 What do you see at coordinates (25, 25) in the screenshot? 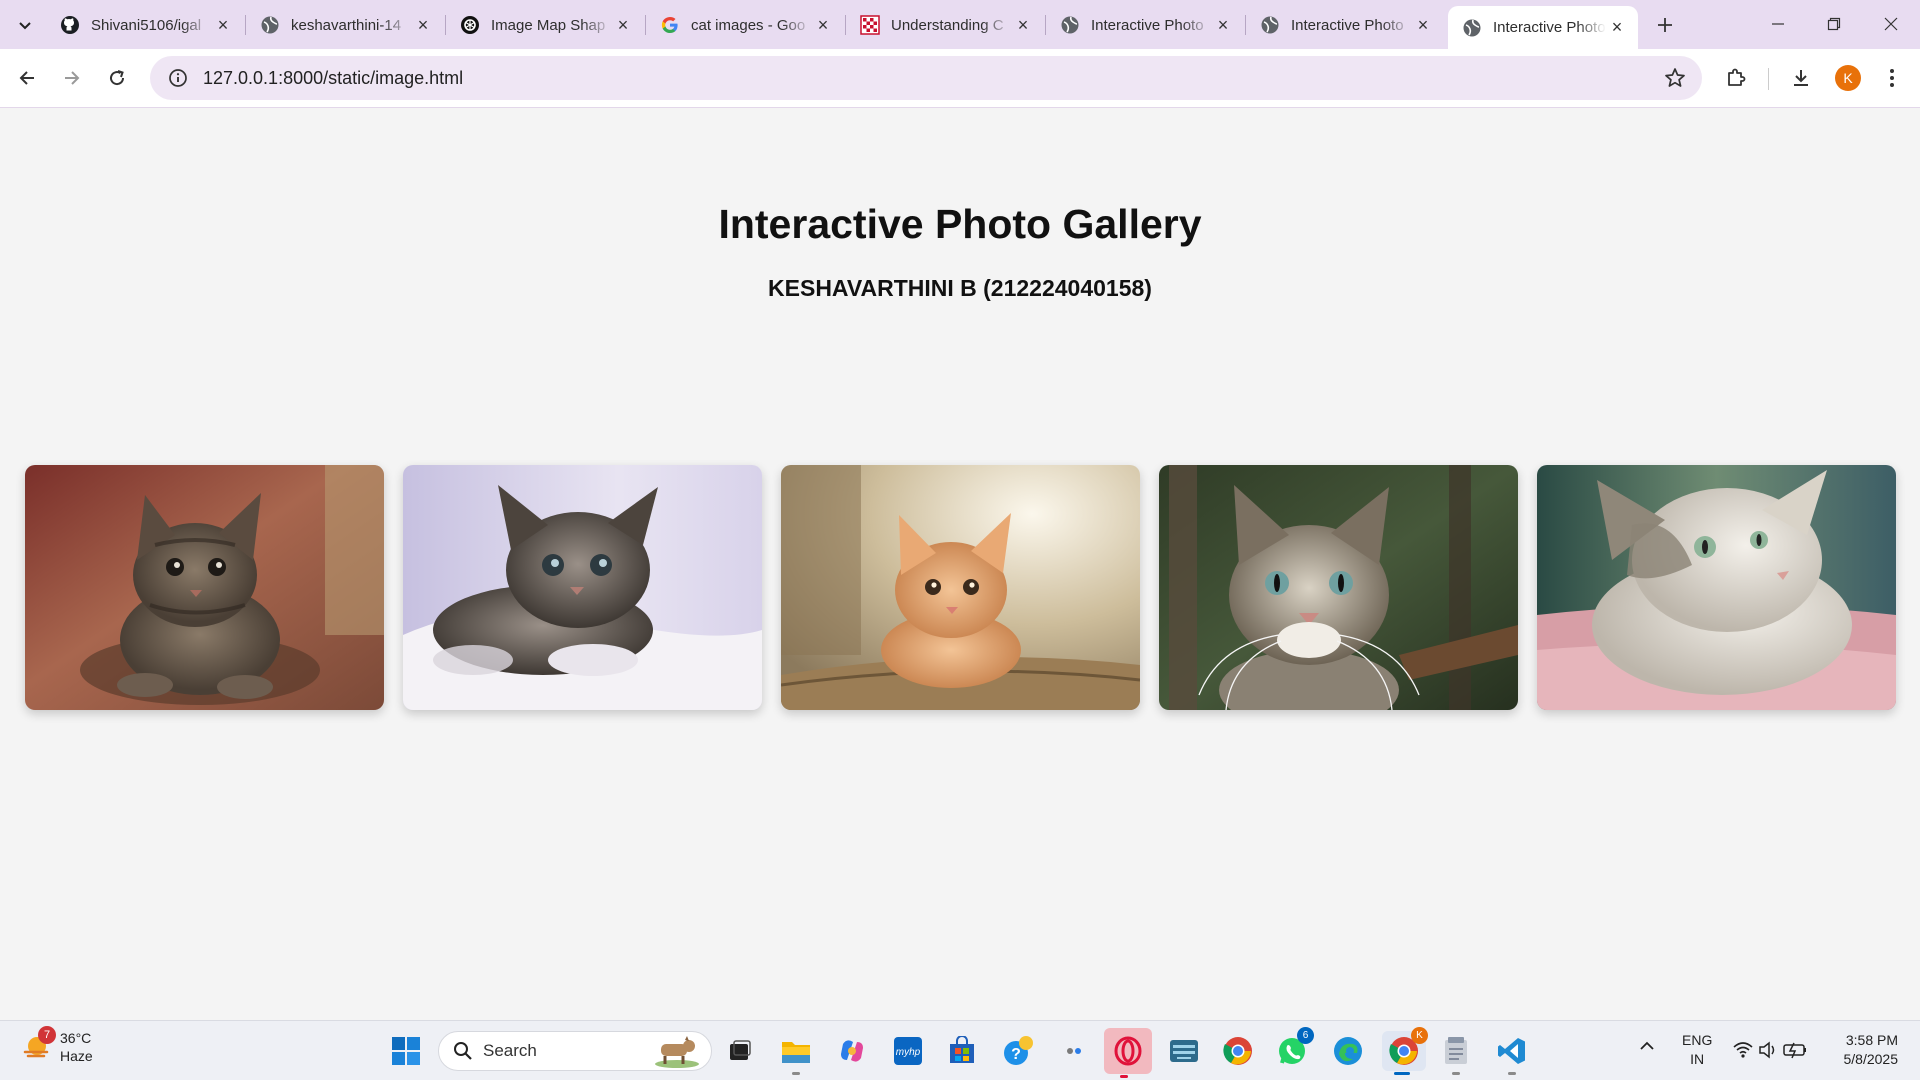
I see `tab-search-button` at bounding box center [25, 25].